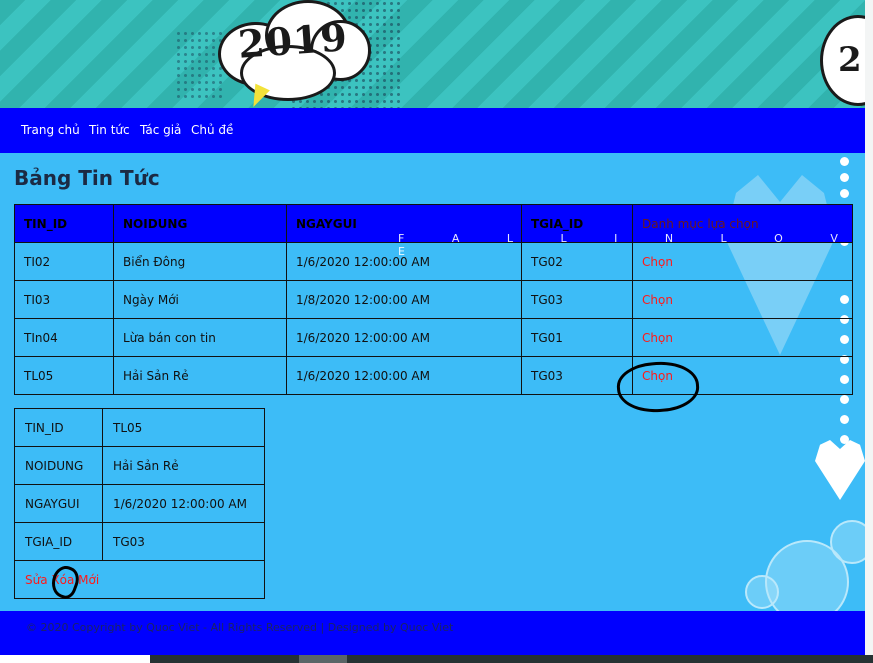  I want to click on cell-tin-id: TI02, so click(64, 261).